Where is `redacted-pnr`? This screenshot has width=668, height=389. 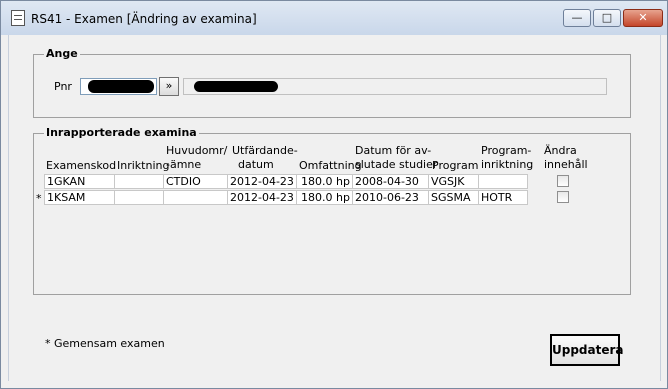
redacted-pnr is located at coordinates (121, 86).